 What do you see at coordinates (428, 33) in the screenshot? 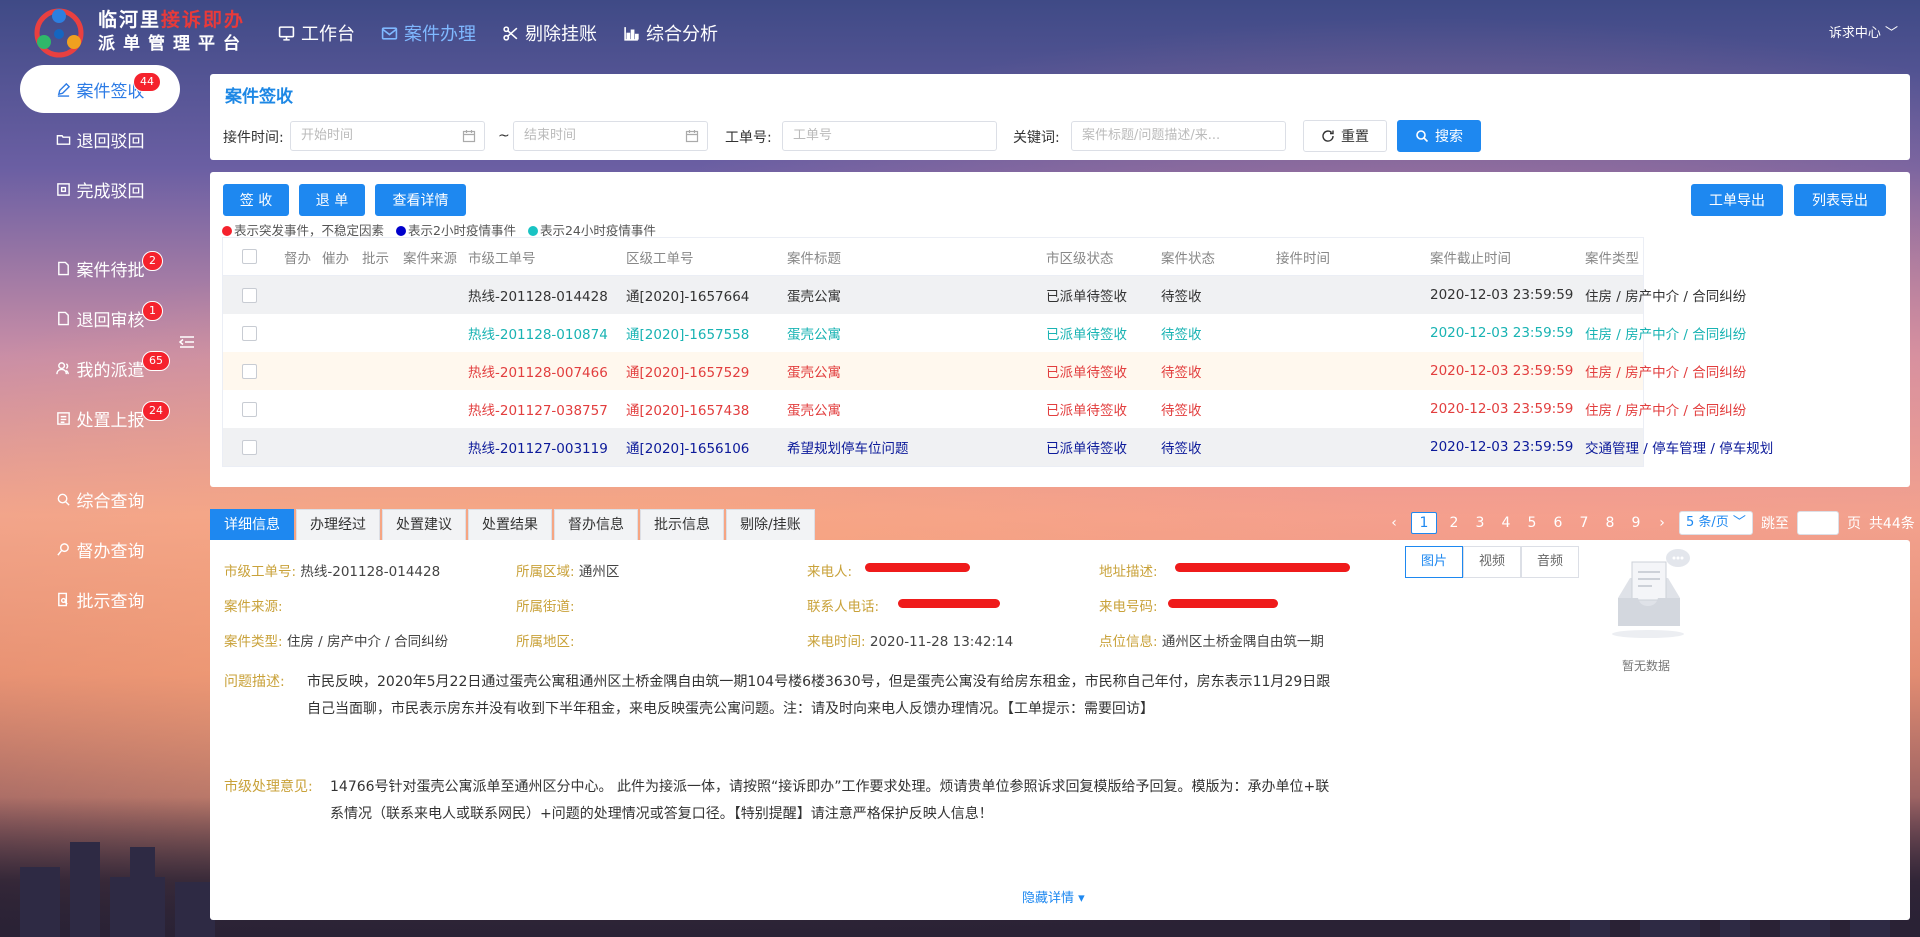
I see `nav-case-handling: 案件办理` at bounding box center [428, 33].